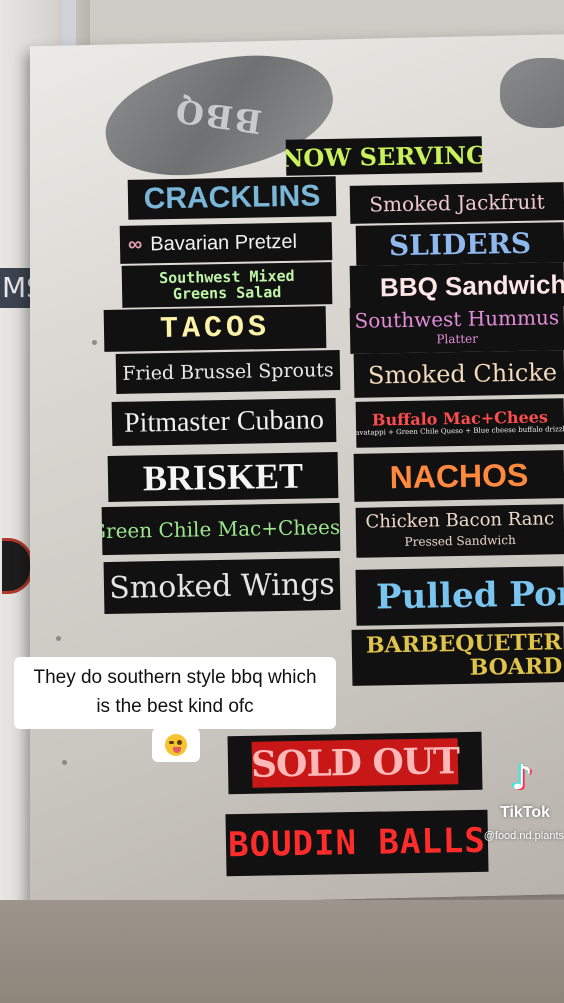 The image size is (564, 1003). Describe the element at coordinates (457, 656) in the screenshot. I see `barbequeter-sign: BARBEQUETER BOARD` at that location.